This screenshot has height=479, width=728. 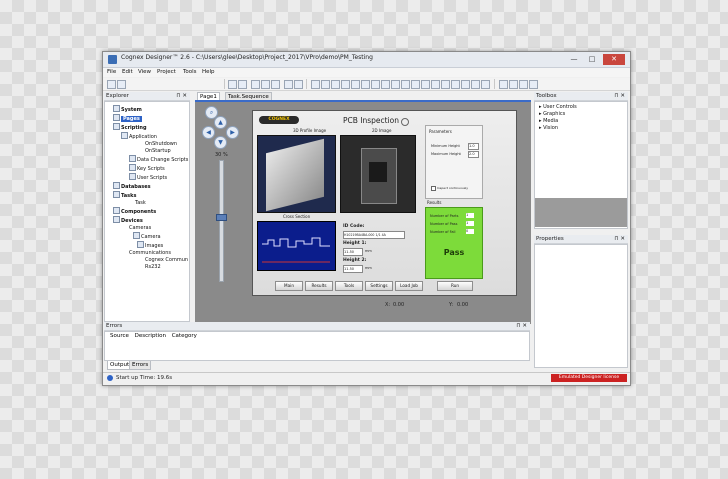 What do you see at coordinates (513, 84) in the screenshot?
I see `stop-icon` at bounding box center [513, 84].